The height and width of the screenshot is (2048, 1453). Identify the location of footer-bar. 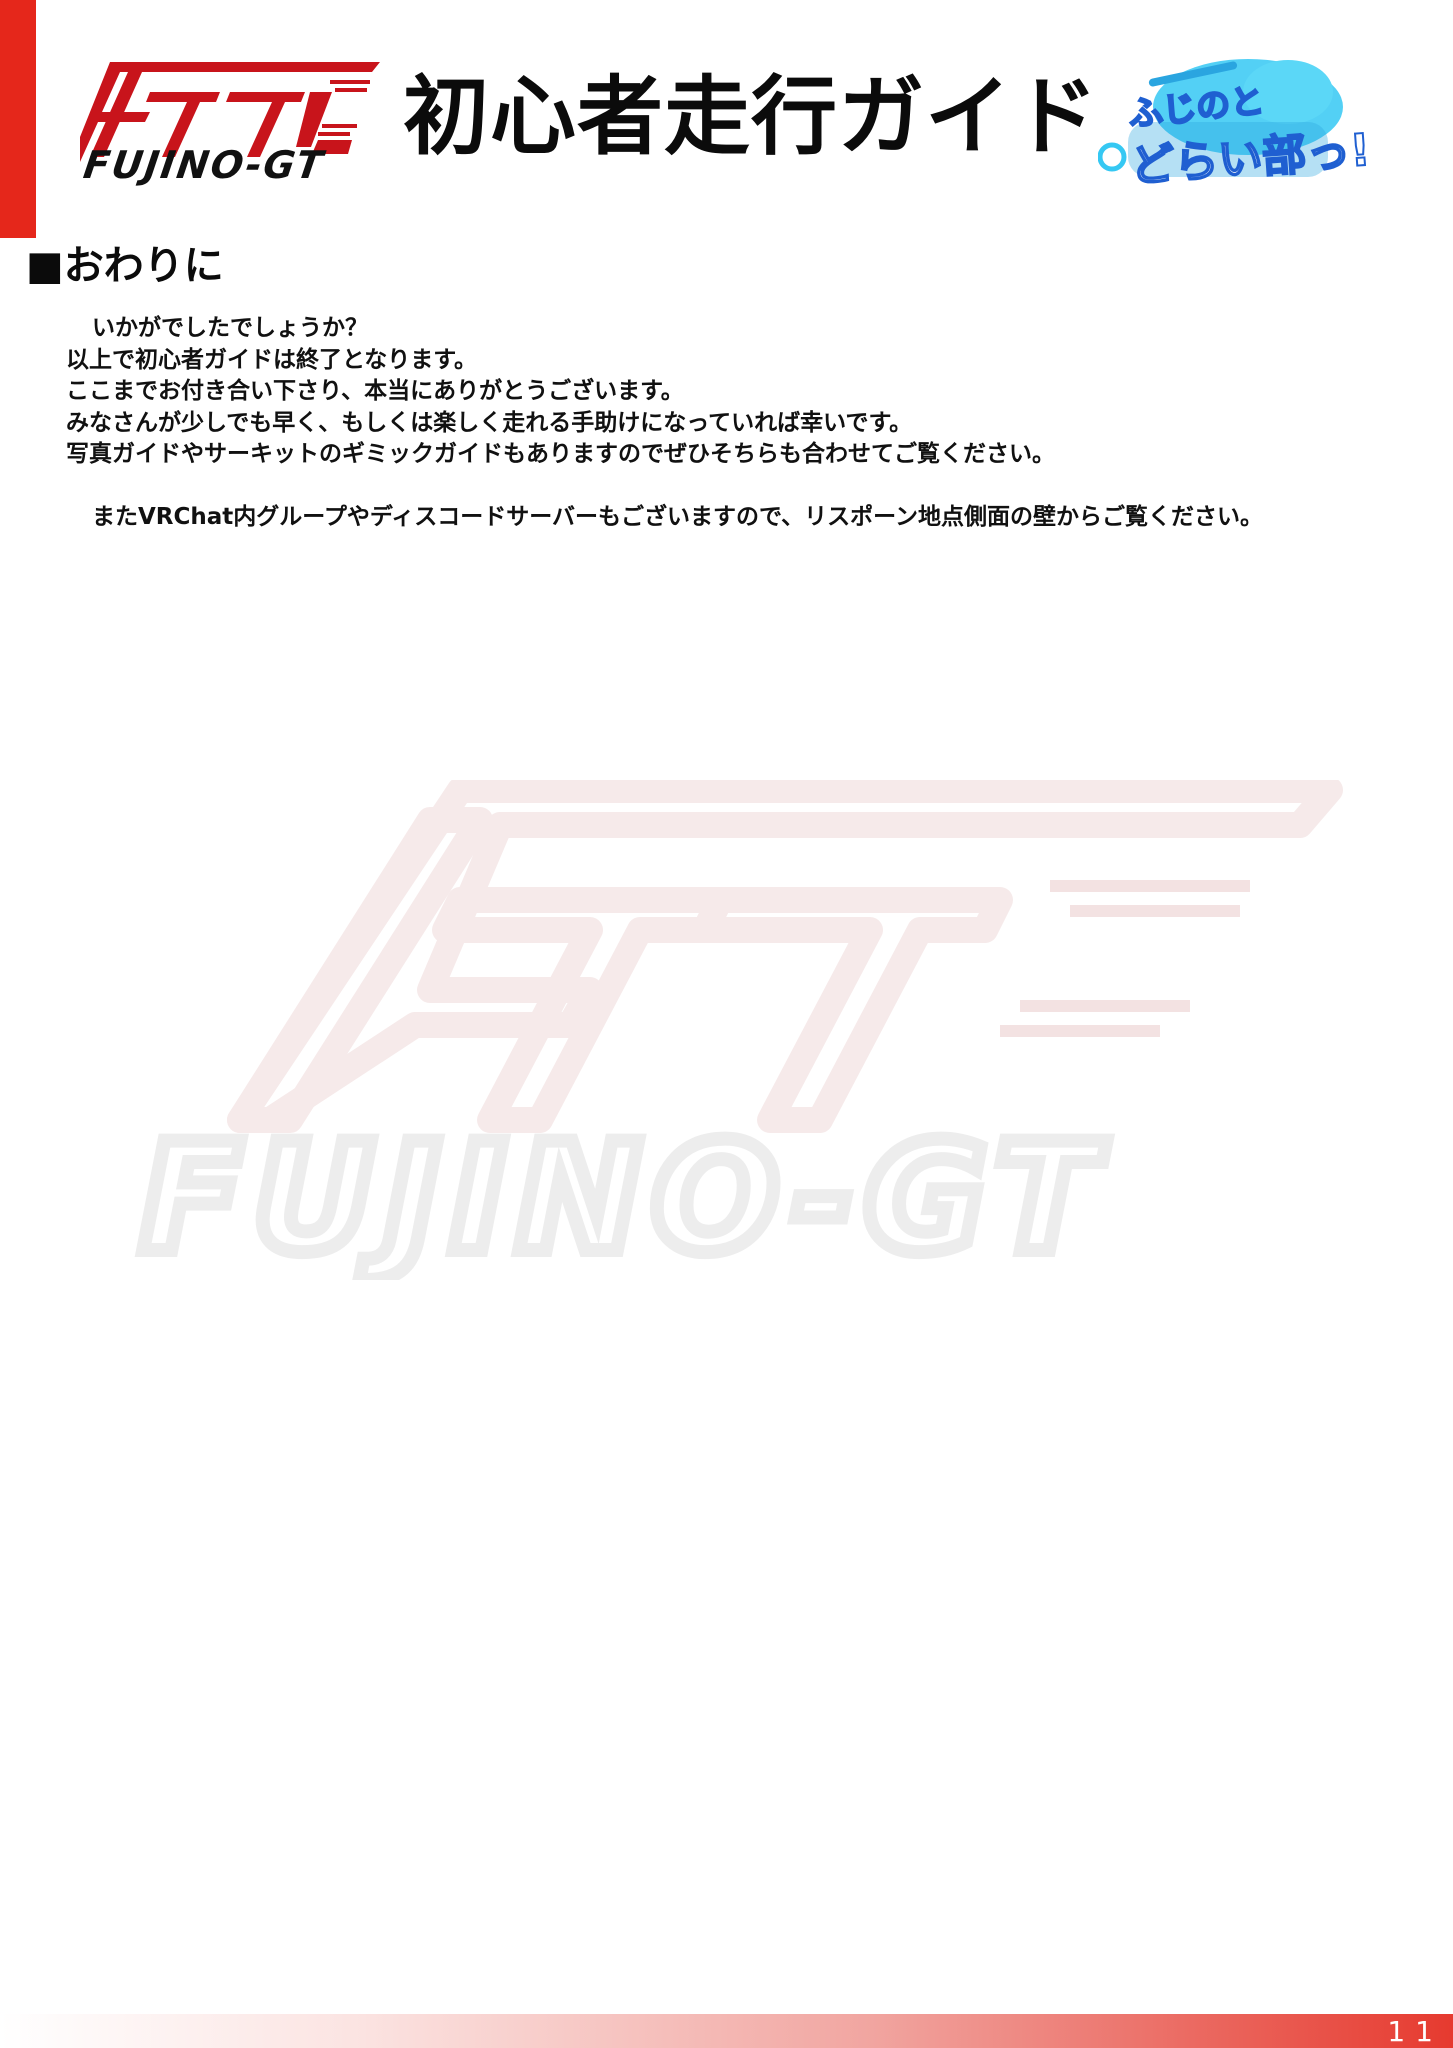
(726, 2031).